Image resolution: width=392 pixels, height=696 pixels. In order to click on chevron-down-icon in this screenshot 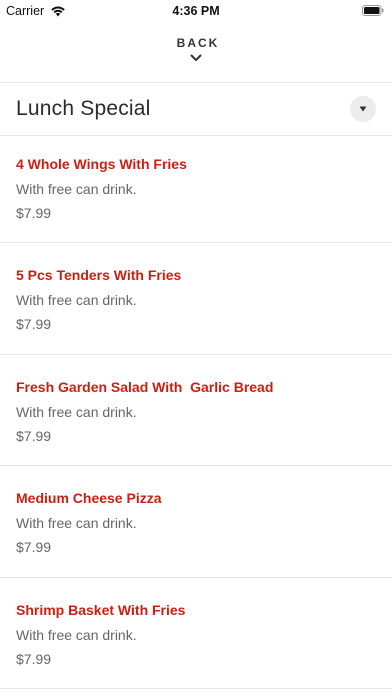, I will do `click(196, 57)`.